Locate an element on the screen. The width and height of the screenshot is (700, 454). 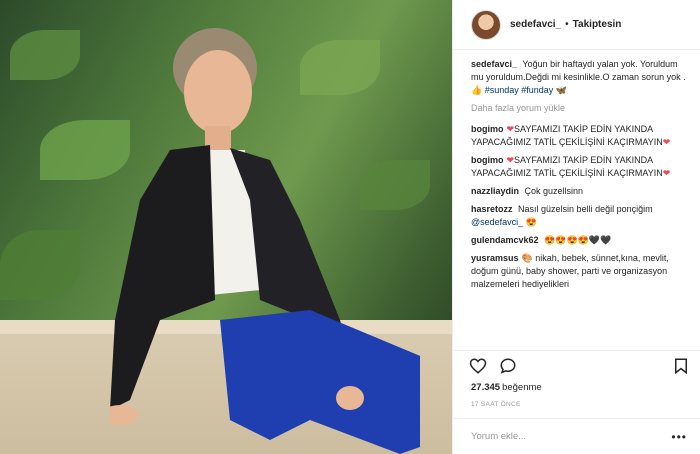
likes-label: beğenme is located at coordinates (522, 387).